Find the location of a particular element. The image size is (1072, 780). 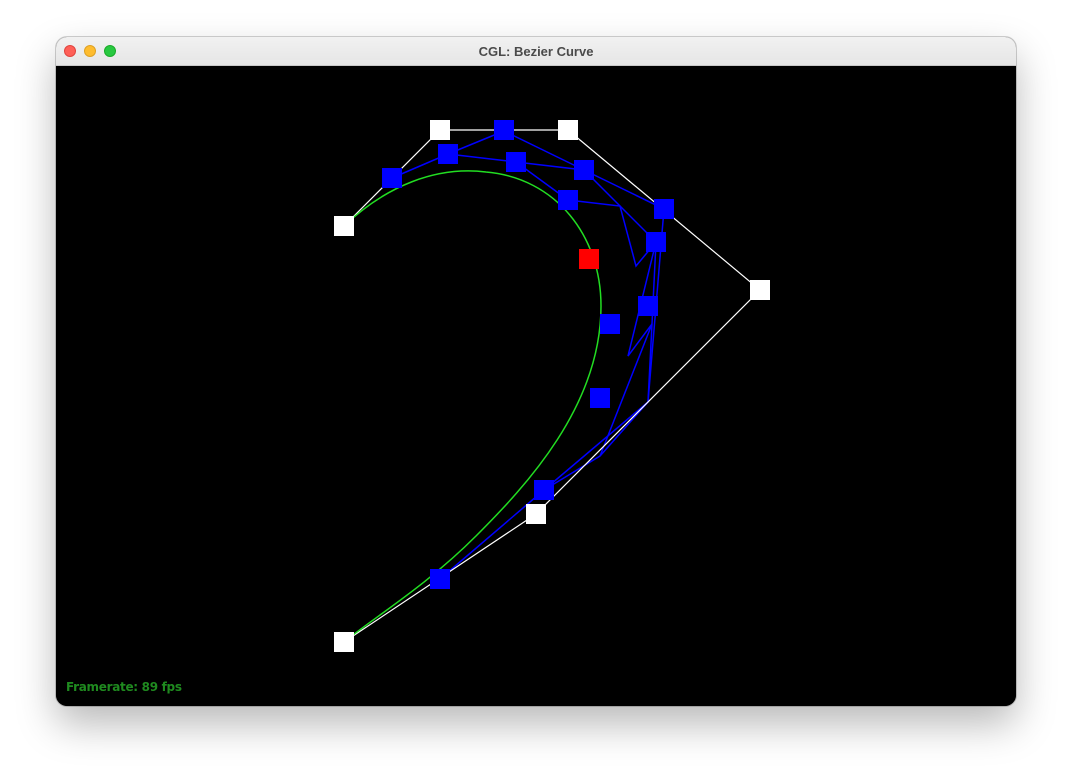

level2-intermediate-lines is located at coordinates (552, 322).